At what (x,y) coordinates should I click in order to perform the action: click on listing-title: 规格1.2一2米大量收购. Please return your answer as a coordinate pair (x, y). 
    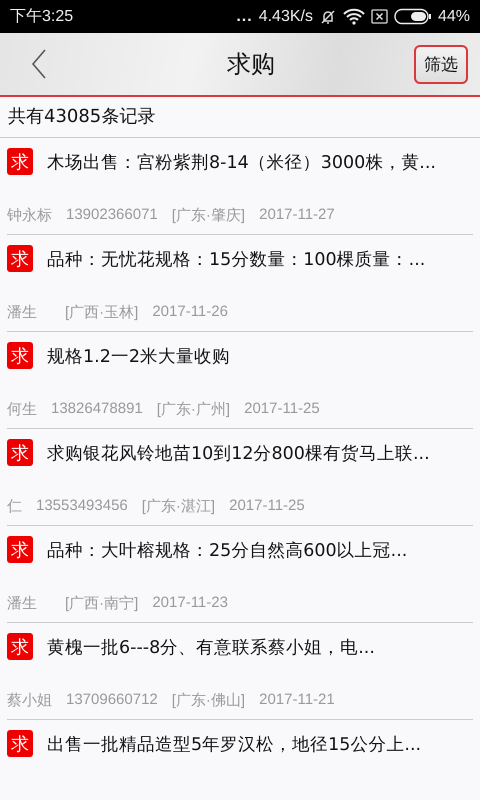
    Looking at the image, I should click on (138, 357).